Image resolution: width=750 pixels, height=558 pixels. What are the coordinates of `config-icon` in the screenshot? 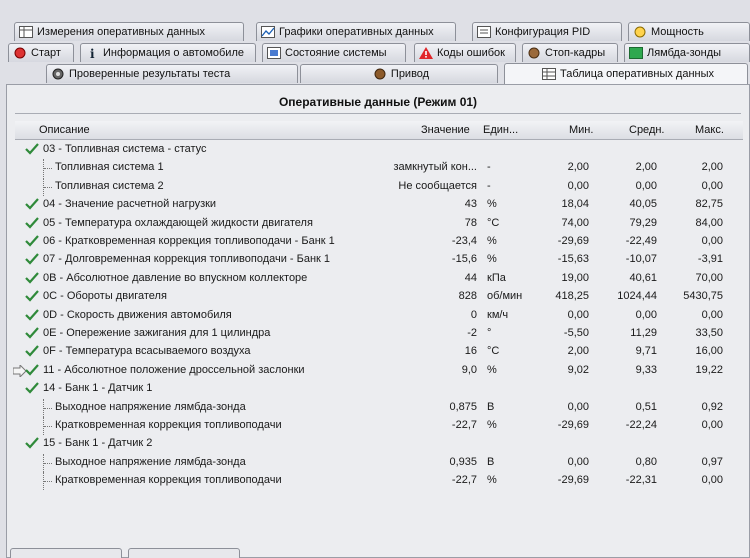 It's located at (484, 32).